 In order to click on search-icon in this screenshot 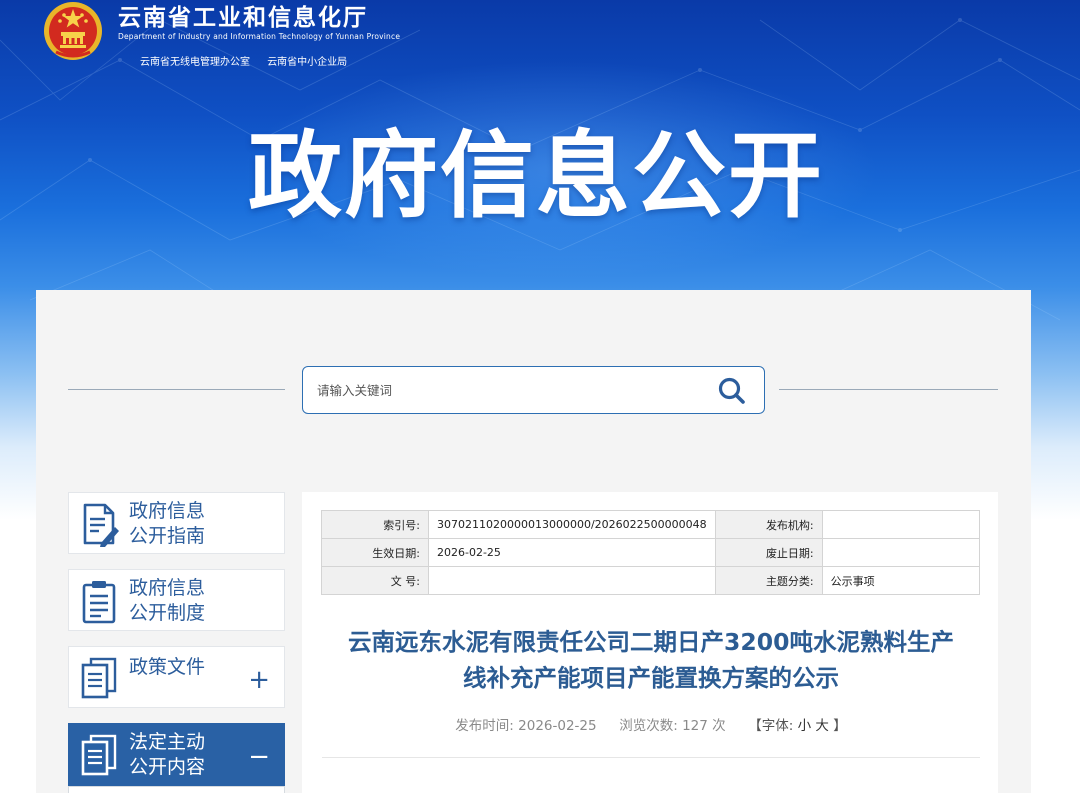, I will do `click(732, 391)`.